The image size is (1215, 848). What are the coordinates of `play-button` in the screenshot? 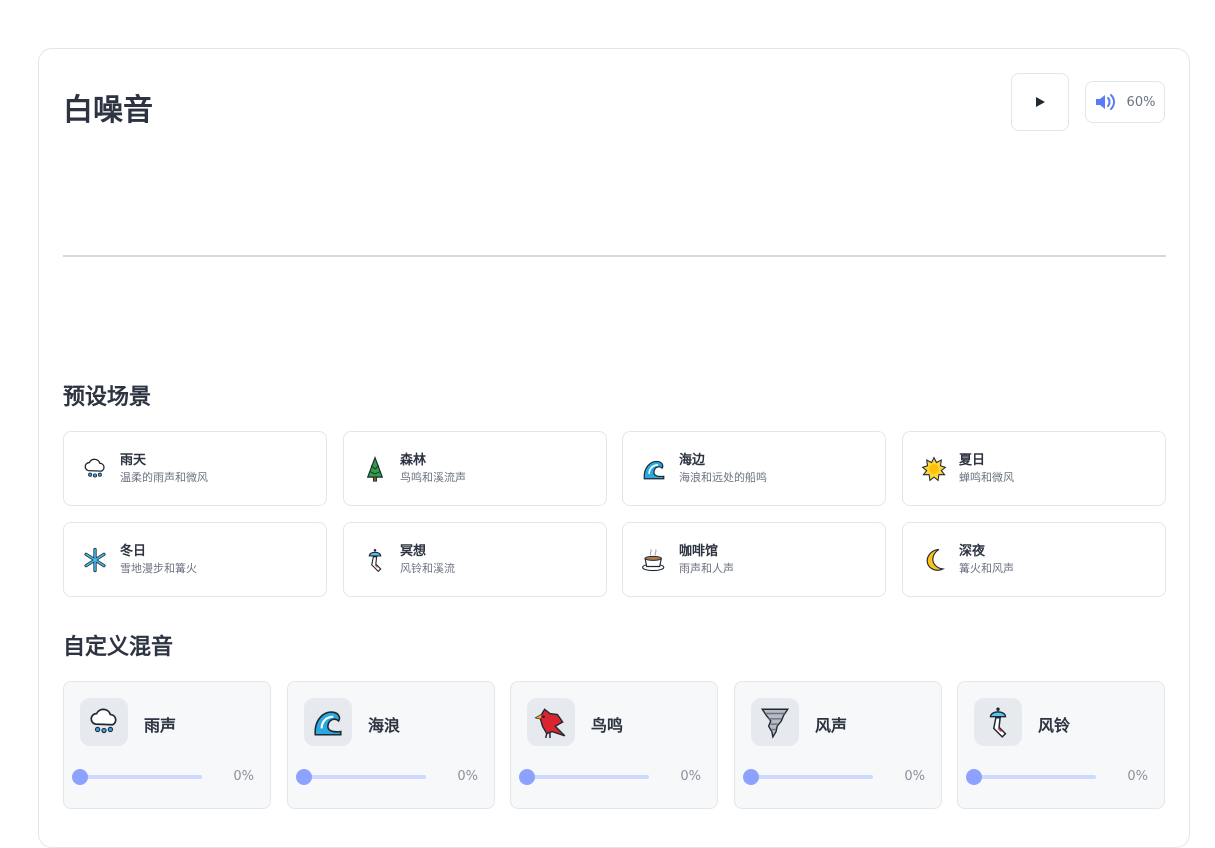 It's located at (1040, 102).